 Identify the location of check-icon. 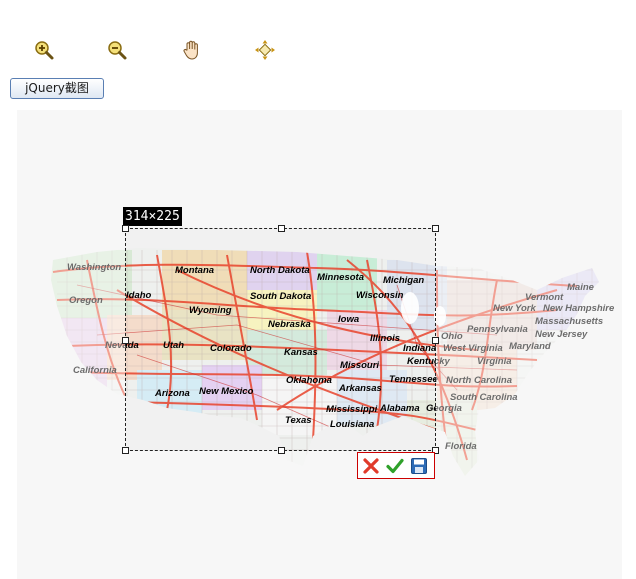
(395, 466).